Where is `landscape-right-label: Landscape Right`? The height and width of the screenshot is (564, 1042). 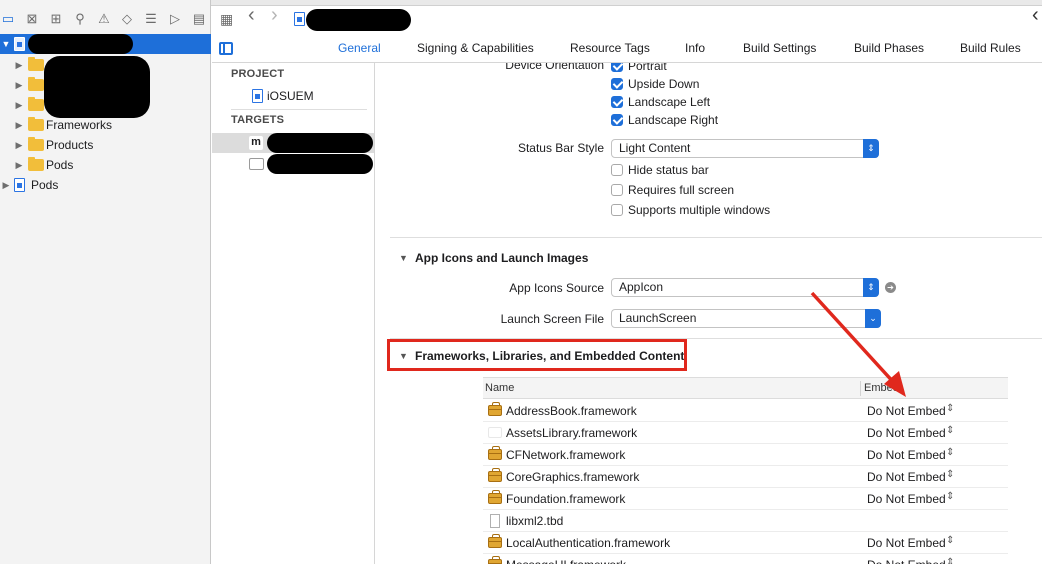
landscape-right-label: Landscape Right is located at coordinates (673, 120).